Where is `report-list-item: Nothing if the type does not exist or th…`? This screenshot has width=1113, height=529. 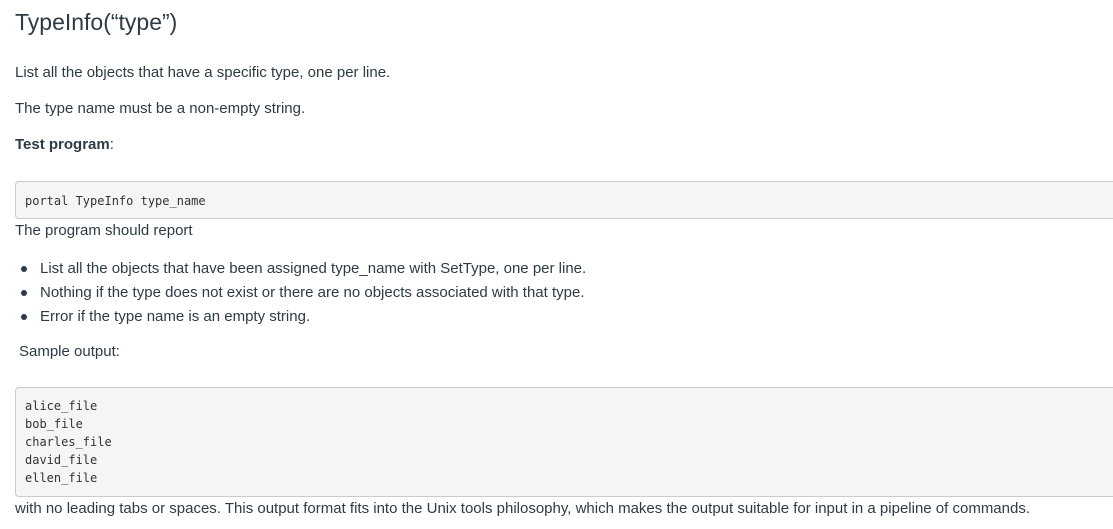 report-list-item: Nothing if the type does not exist or th… is located at coordinates (303, 293).